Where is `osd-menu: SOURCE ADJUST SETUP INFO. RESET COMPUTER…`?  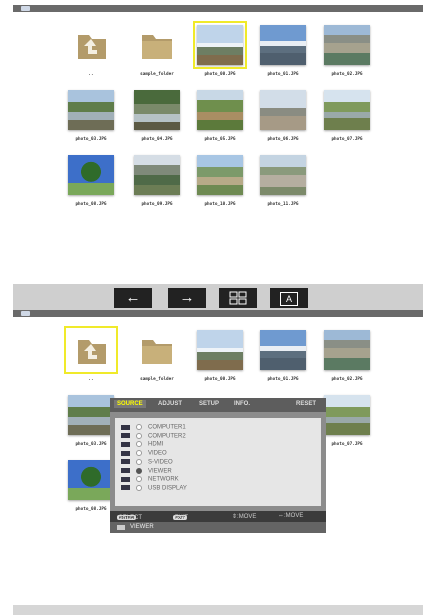
osd-menu: SOURCE ADJUST SETUP INFO. RESET COMPUTER… is located at coordinates (218, 465).